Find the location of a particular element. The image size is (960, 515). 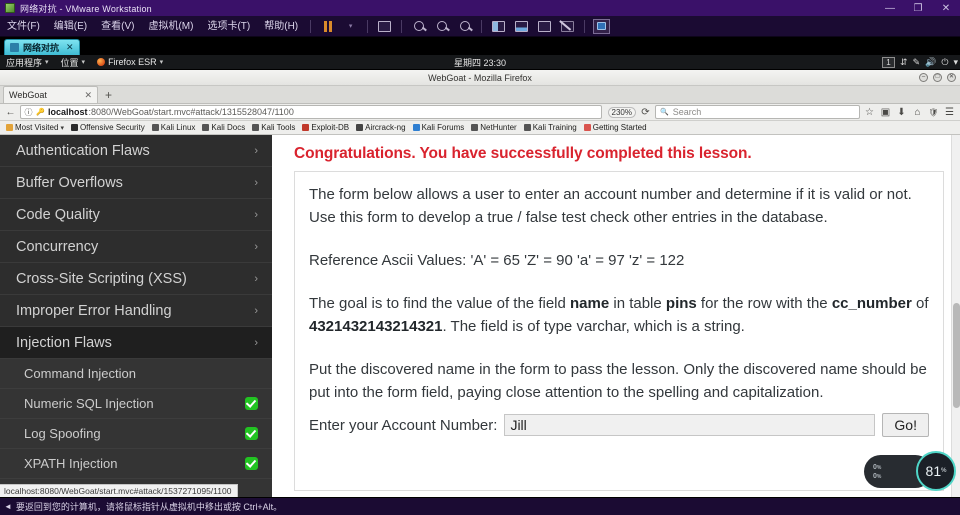

sidebar-category: Improper Error Handling › is located at coordinates (136, 311).